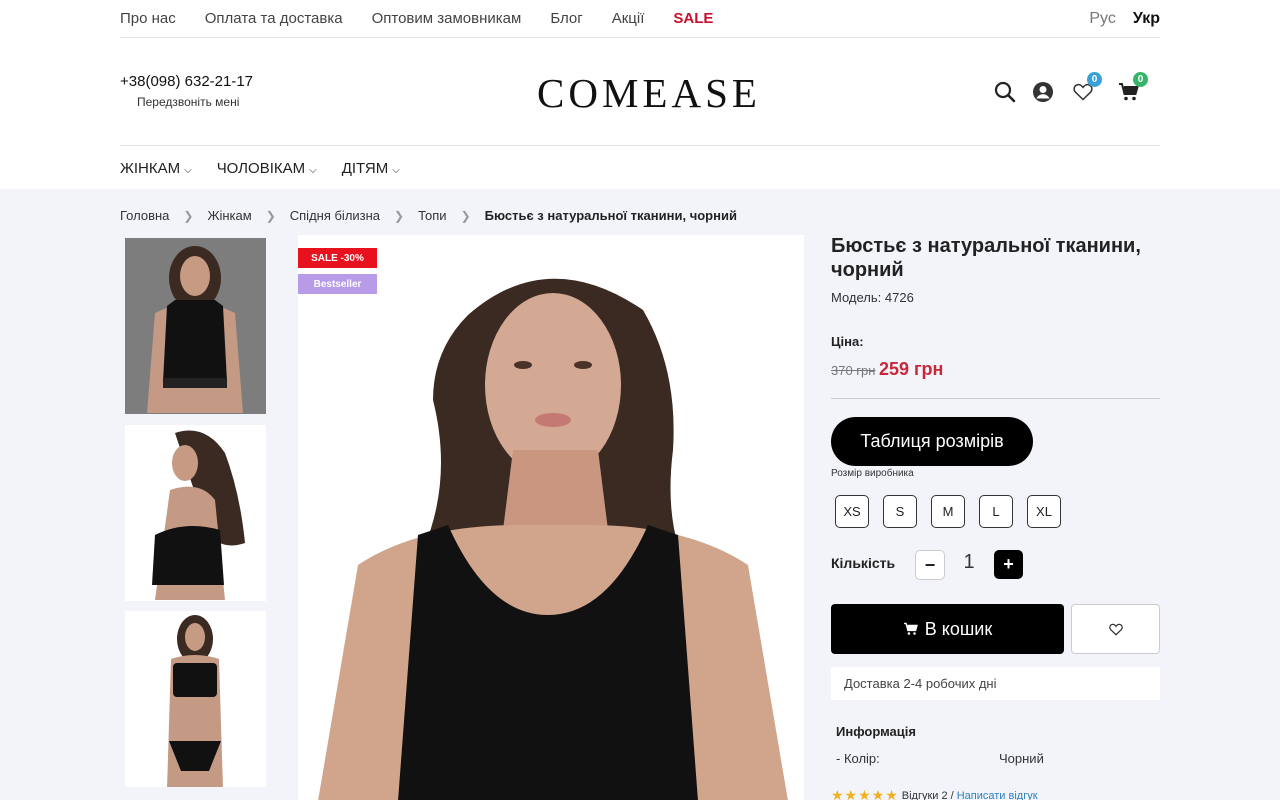 Image resolution: width=1280 pixels, height=800 pixels. What do you see at coordinates (969, 562) in the screenshot?
I see `quantity-value: 1` at bounding box center [969, 562].